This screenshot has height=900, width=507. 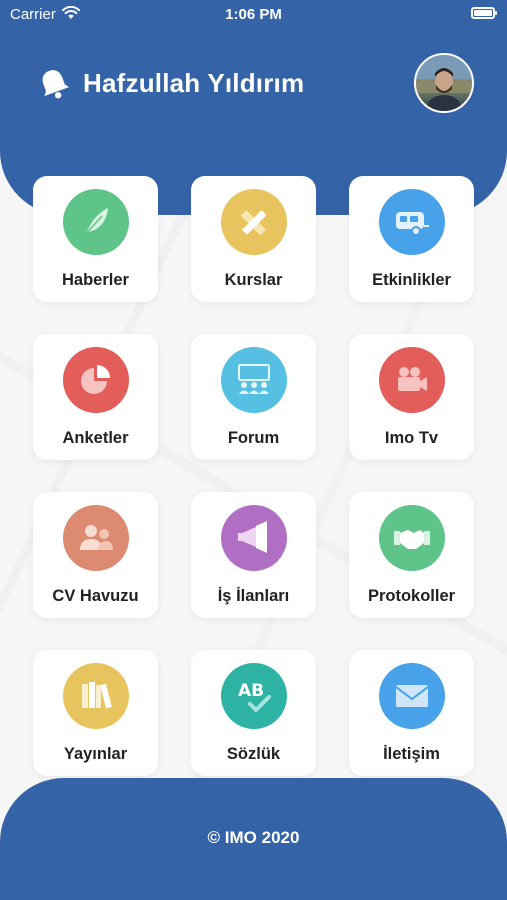 I want to click on ab-check-icon: AB, so click(x=253, y=696).